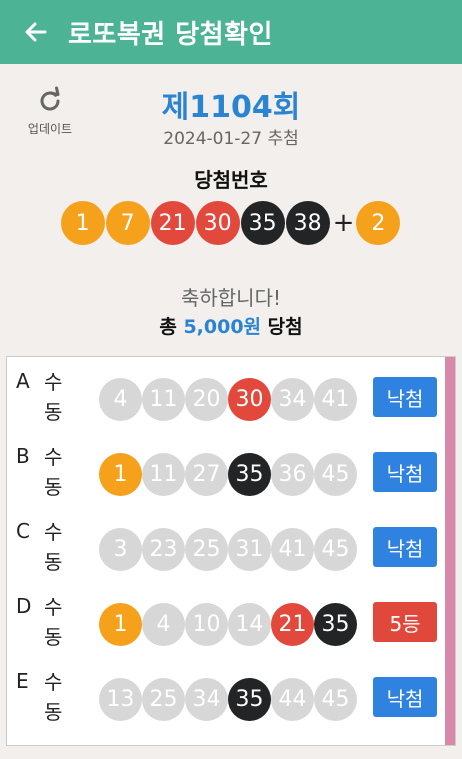 The width and height of the screenshot is (462, 759). I want to click on app-bar: 로또복권 당첨확인, so click(231, 32).